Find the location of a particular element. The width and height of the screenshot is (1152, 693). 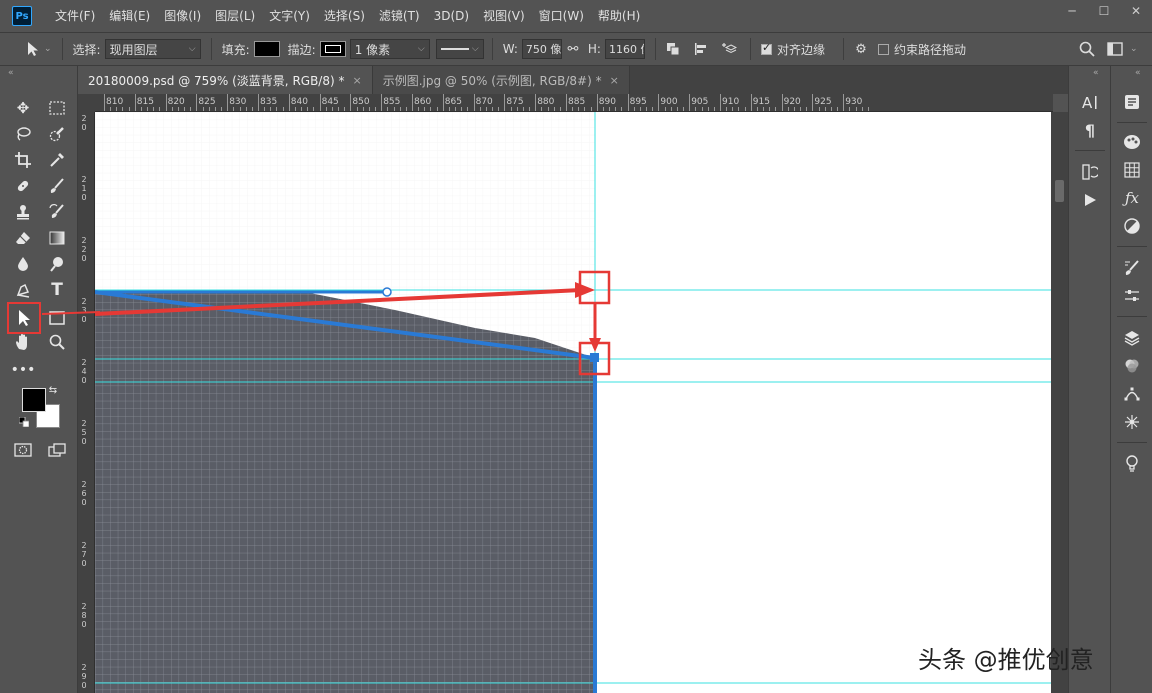

swatches-panel-icon is located at coordinates (1132, 170).